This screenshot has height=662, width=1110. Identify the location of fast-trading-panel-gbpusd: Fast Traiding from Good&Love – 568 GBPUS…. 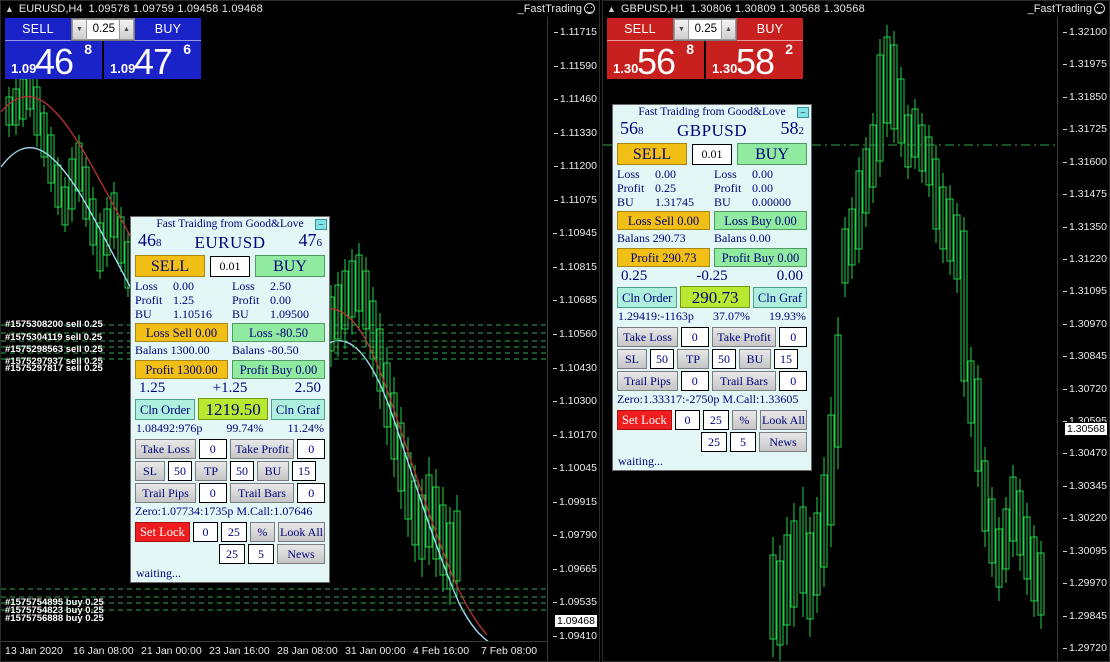
(712, 287).